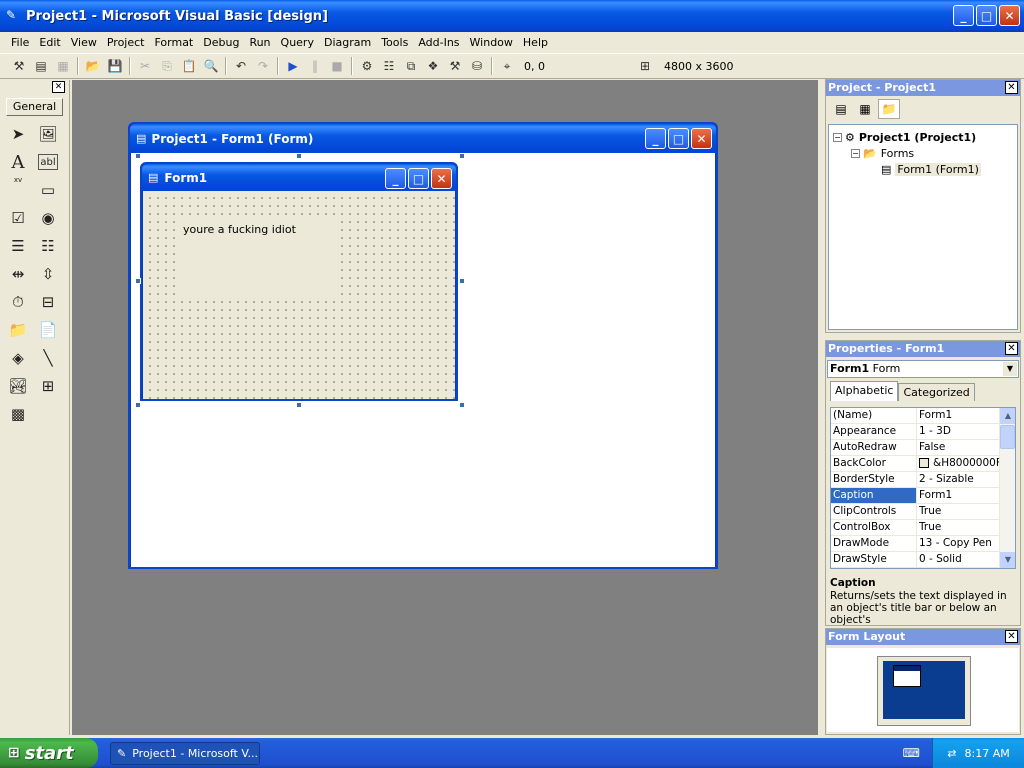  I want to click on form-designer-title-bar: ▤ Project1 - Form1 (Form) _ □ ✕, so click(423, 138).